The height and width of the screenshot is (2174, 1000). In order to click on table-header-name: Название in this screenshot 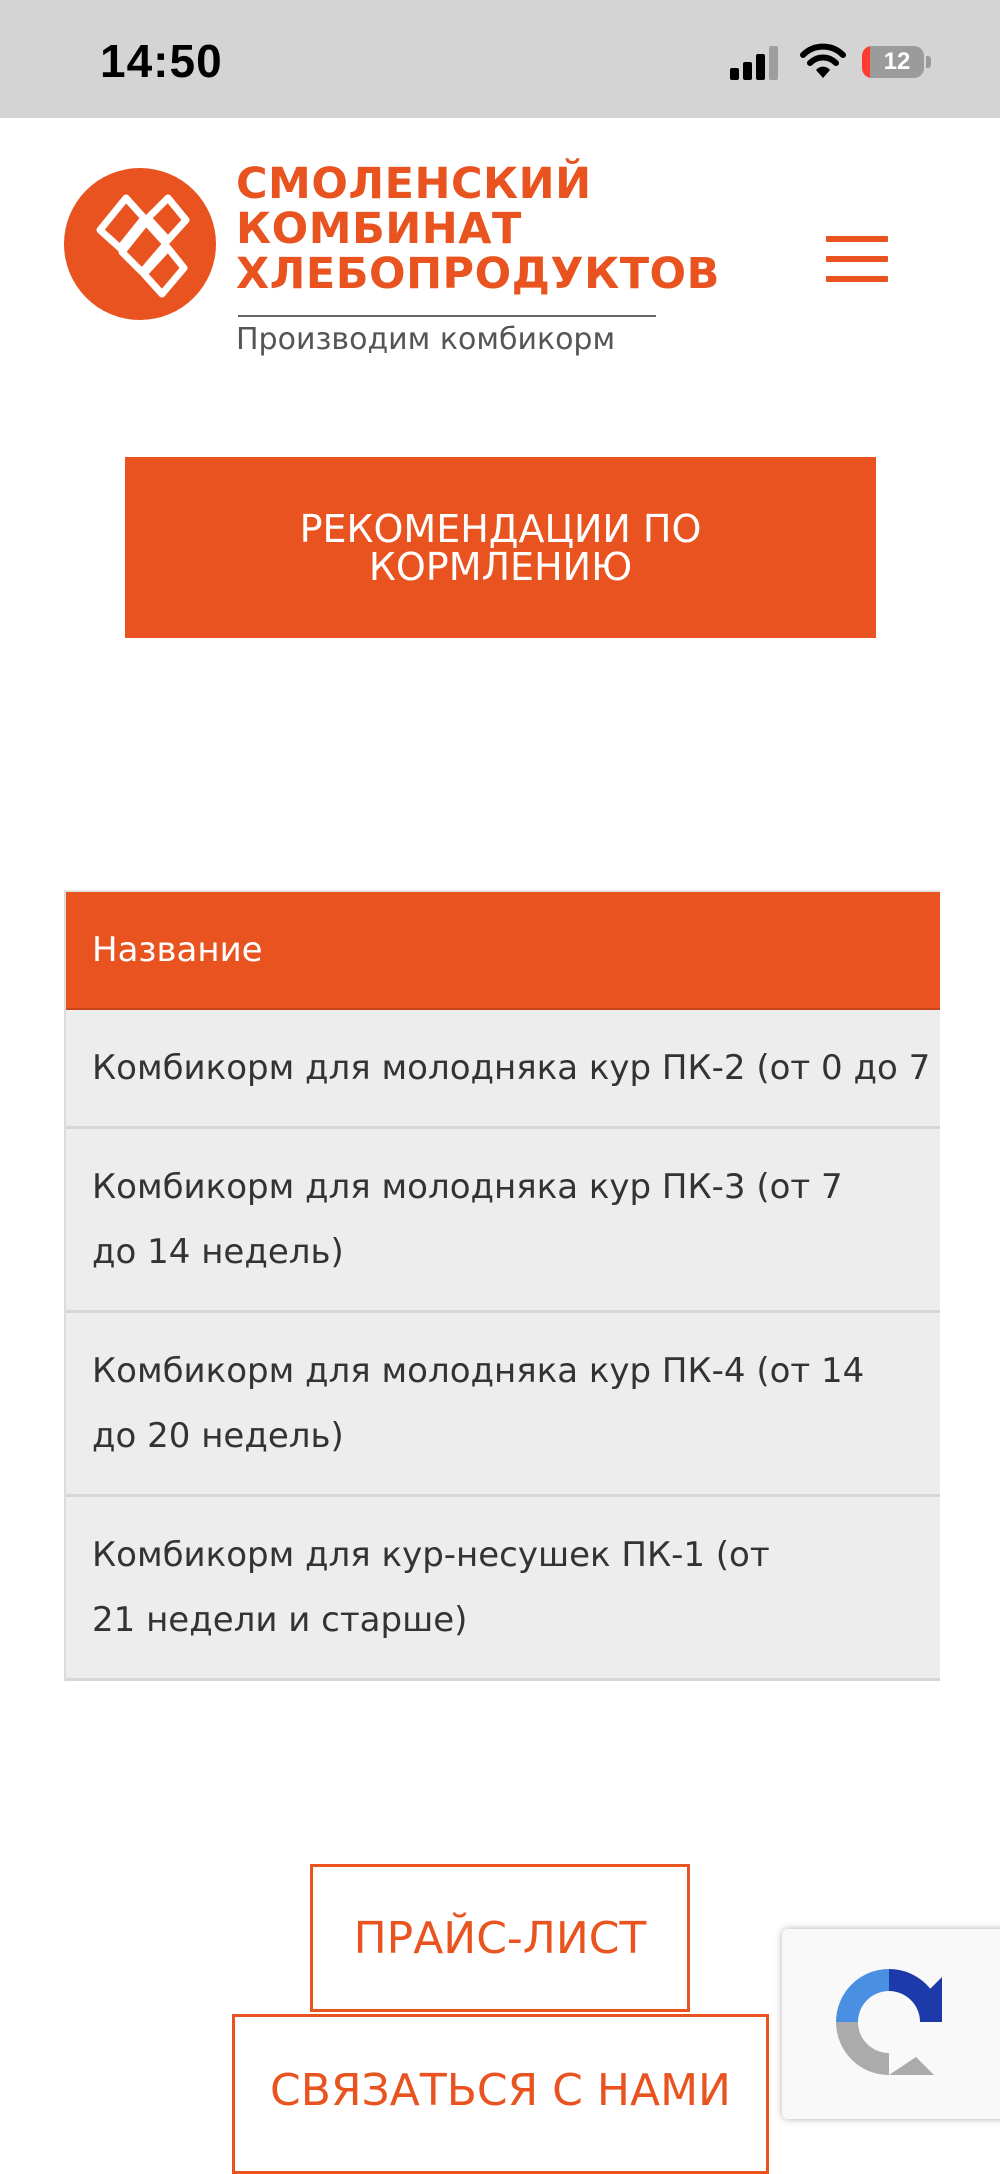, I will do `click(503, 951)`.